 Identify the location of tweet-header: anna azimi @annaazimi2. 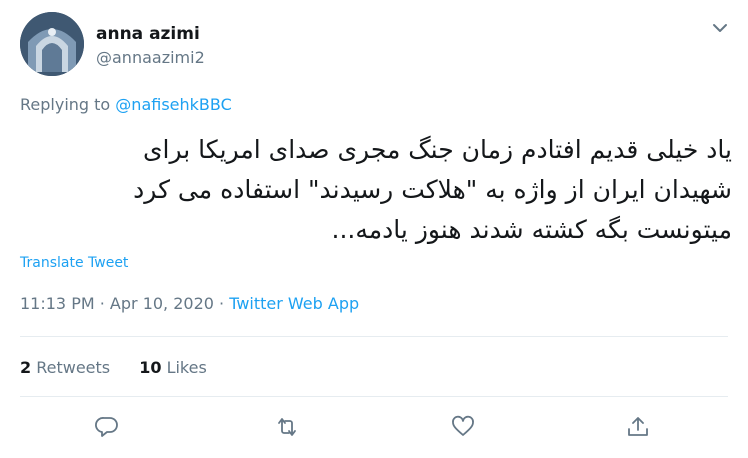
(375, 44).